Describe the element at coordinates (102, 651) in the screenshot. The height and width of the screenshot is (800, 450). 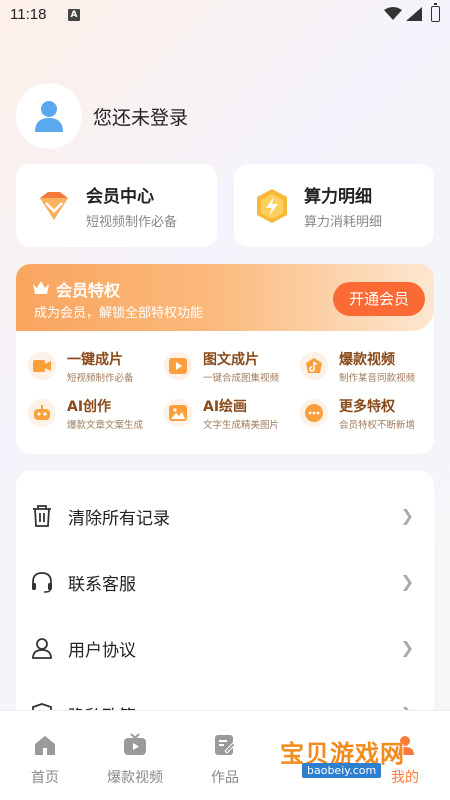
I see `menu-item-label: 用户协议` at that location.